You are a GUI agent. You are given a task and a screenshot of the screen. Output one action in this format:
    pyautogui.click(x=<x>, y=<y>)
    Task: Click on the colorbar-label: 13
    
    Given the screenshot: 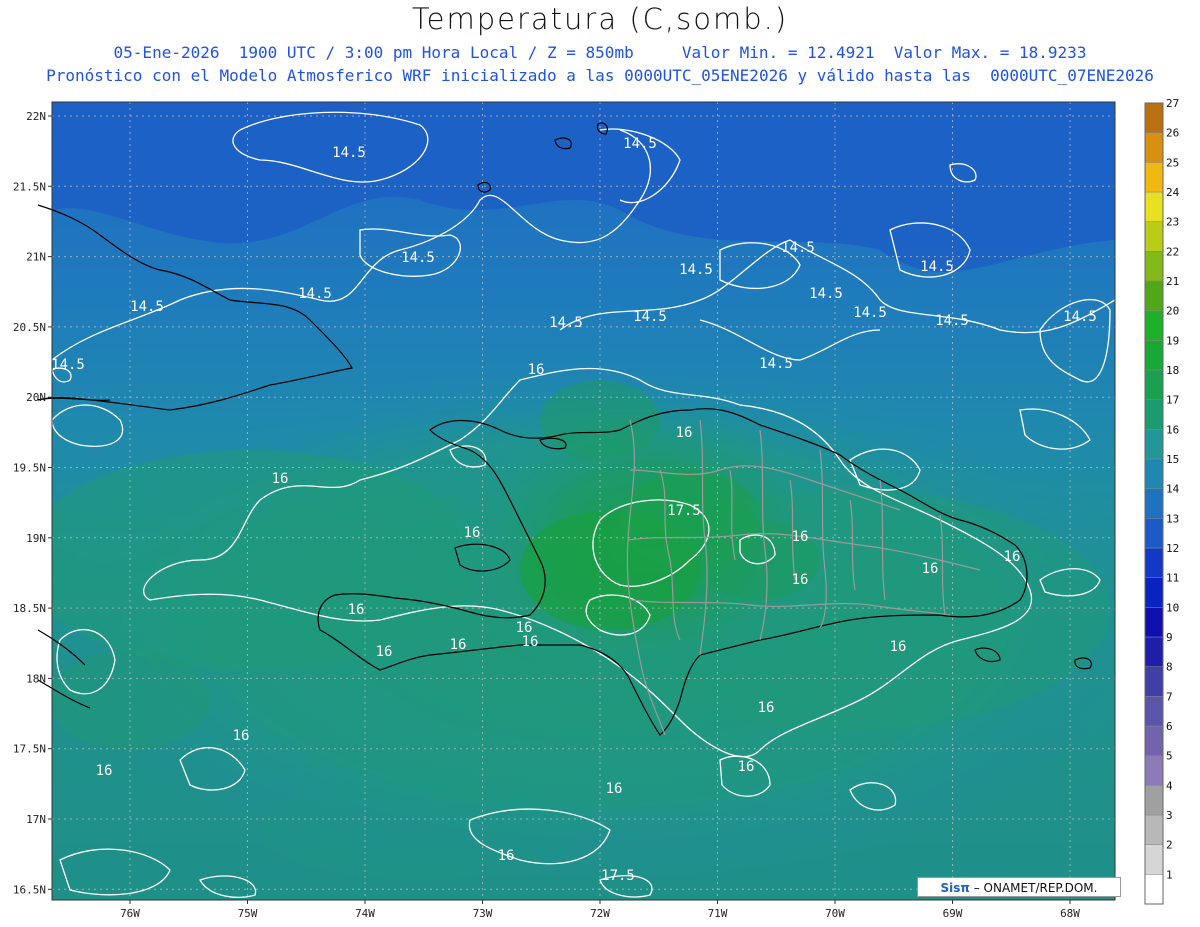 What is the action you would take?
    pyautogui.click(x=1172, y=518)
    